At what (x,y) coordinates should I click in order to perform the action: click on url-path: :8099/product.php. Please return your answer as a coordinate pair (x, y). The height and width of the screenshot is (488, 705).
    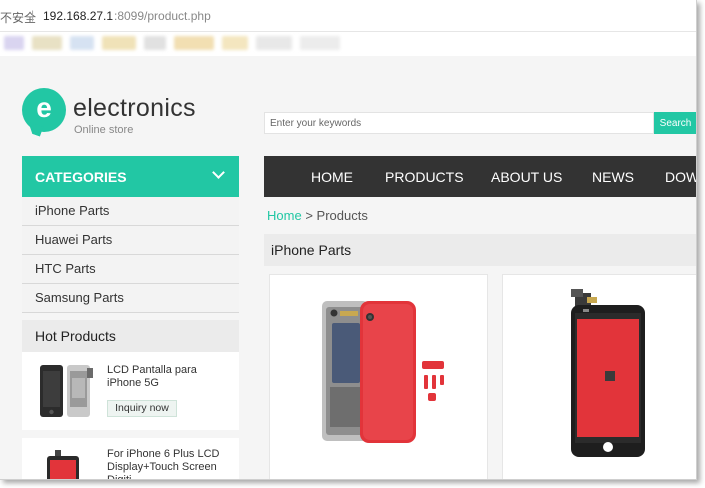
    Looking at the image, I should click on (162, 16).